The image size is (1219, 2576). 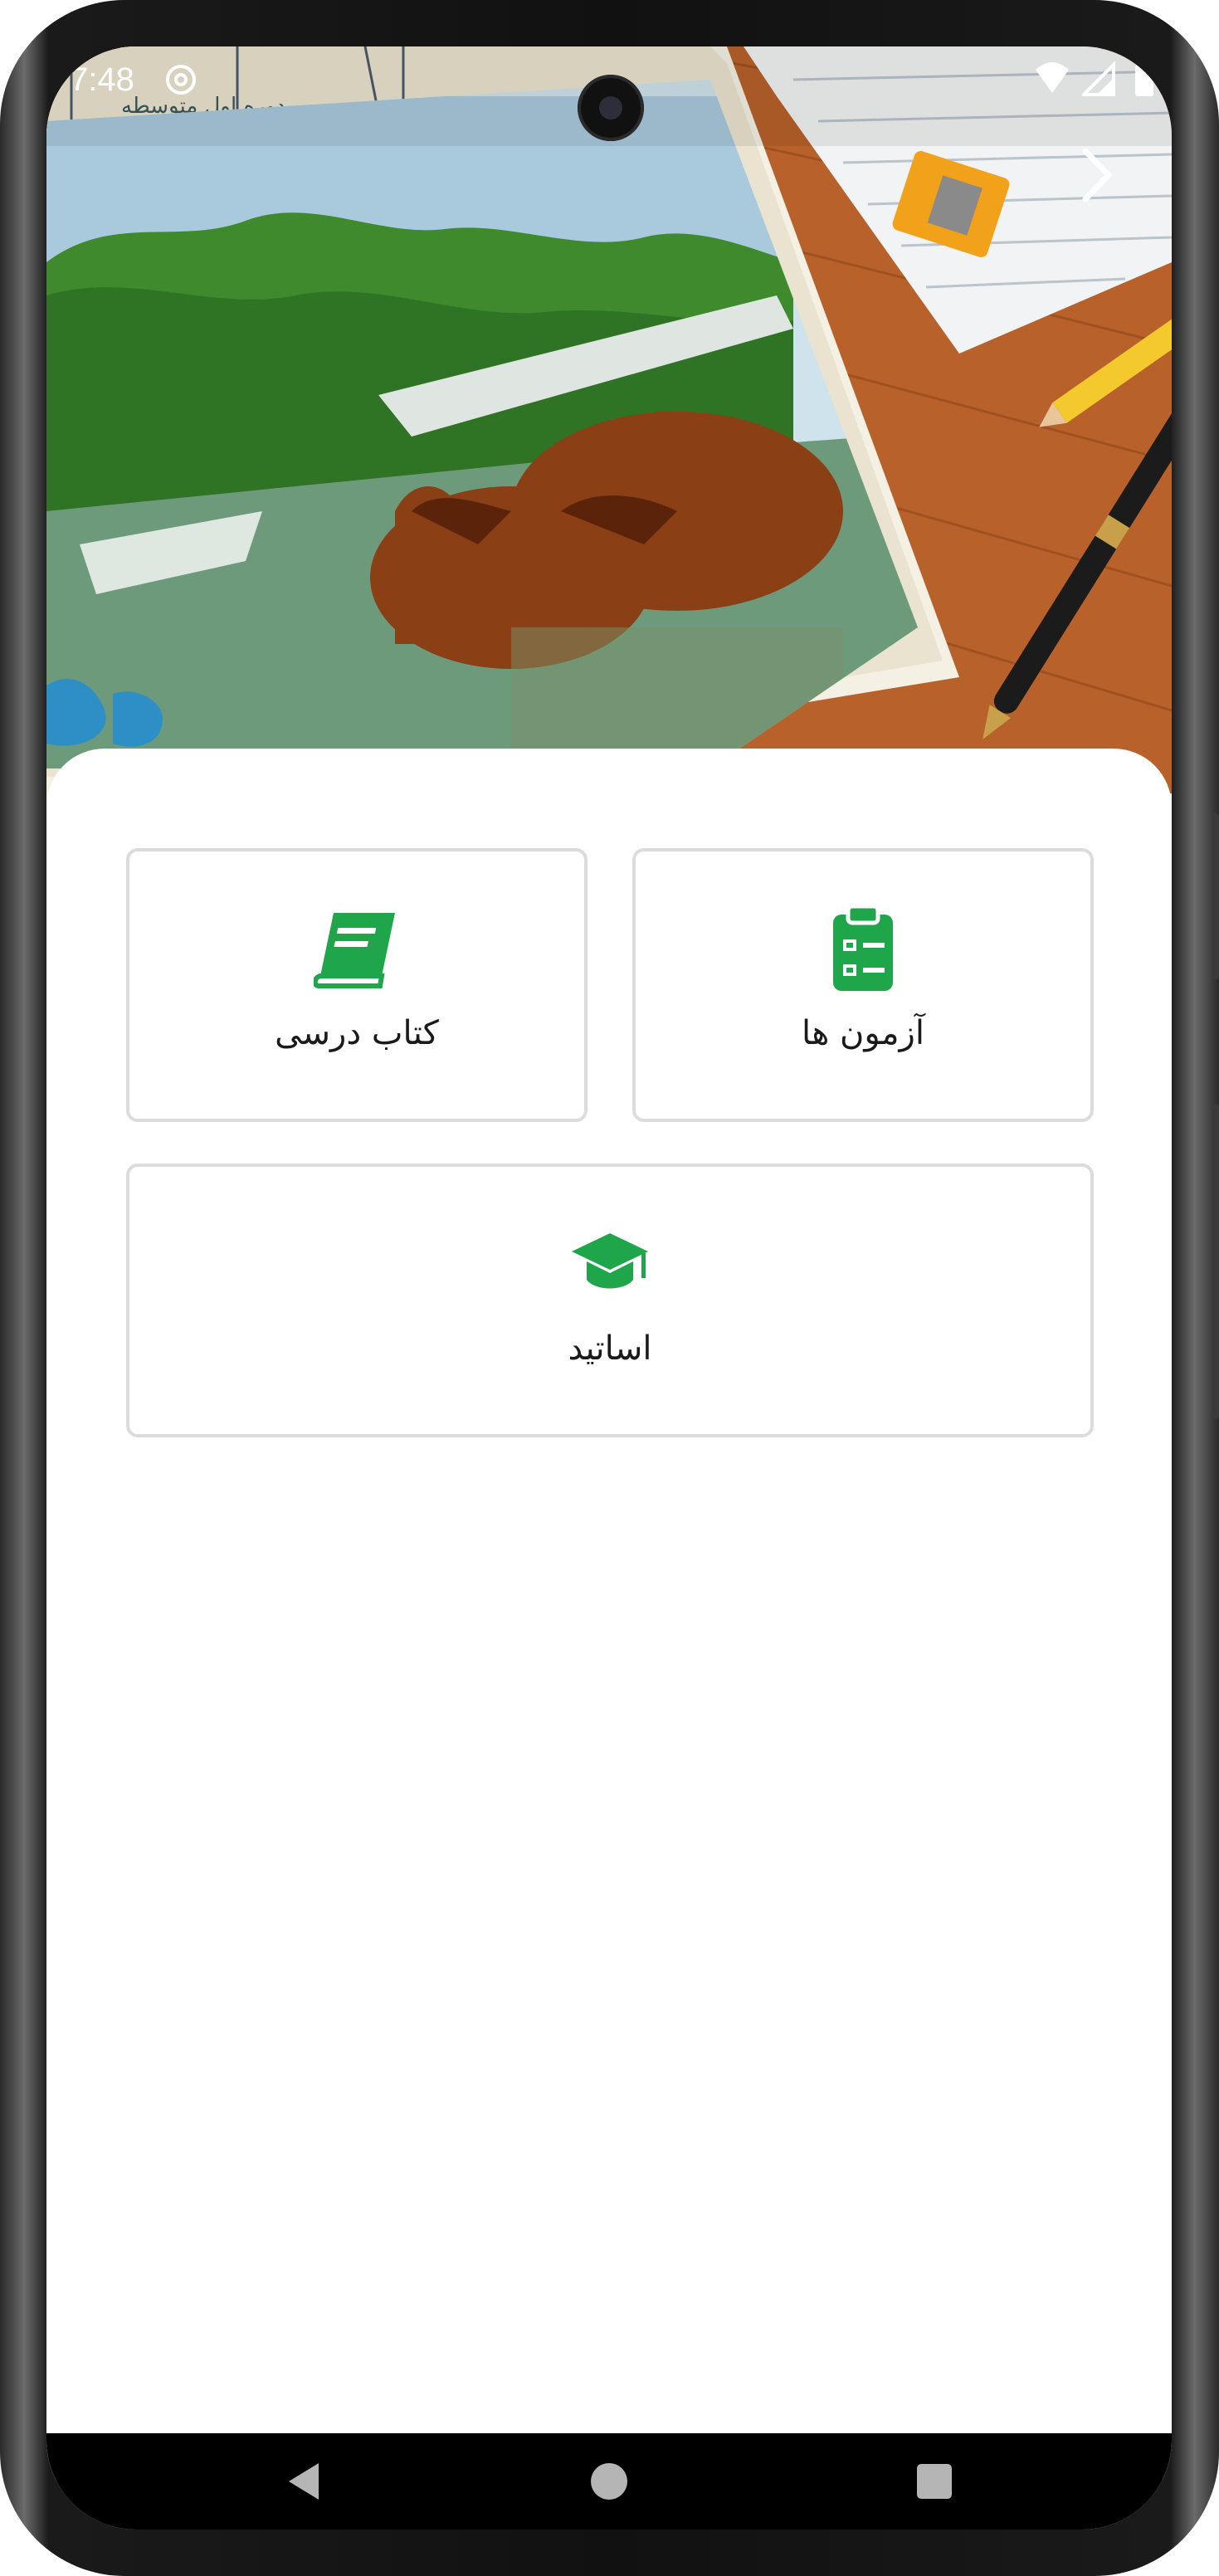 I want to click on wifi-icon, so click(x=1052, y=79).